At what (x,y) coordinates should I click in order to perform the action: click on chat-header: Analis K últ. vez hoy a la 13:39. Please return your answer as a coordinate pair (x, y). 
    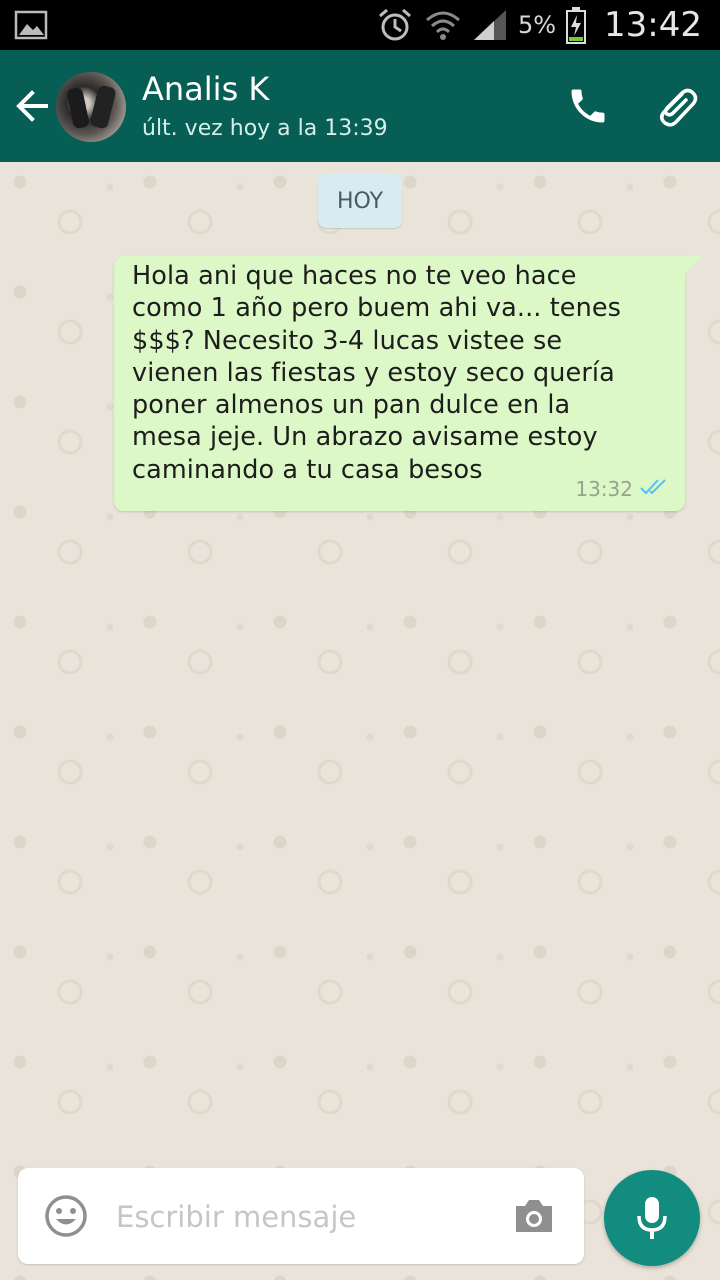
    Looking at the image, I should click on (360, 106).